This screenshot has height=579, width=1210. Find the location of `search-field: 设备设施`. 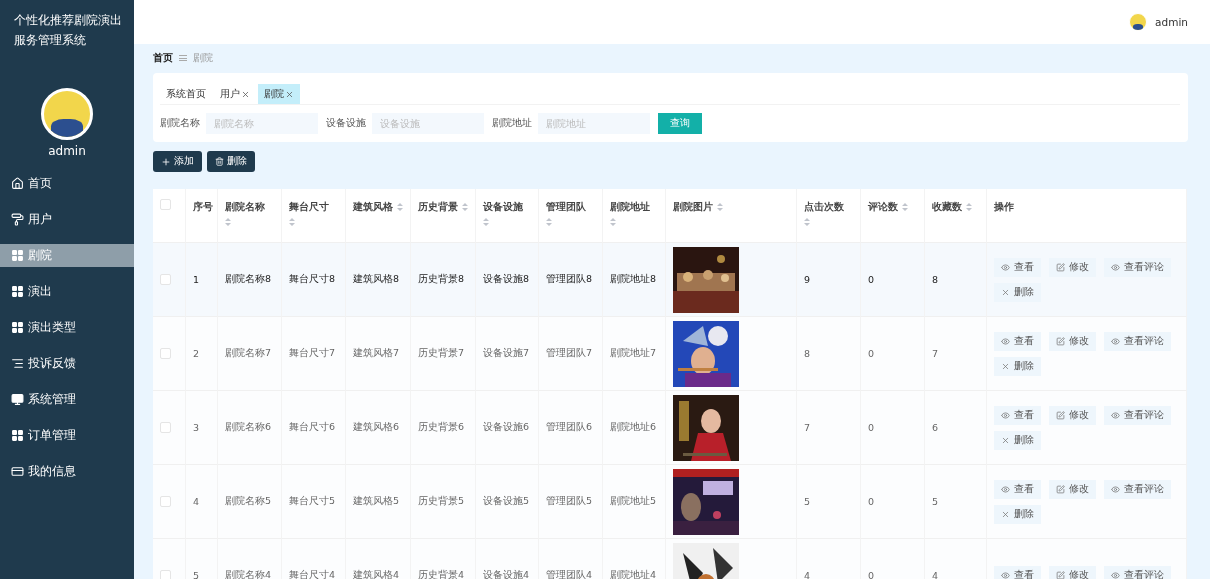

search-field: 设备设施 is located at coordinates (428, 123).